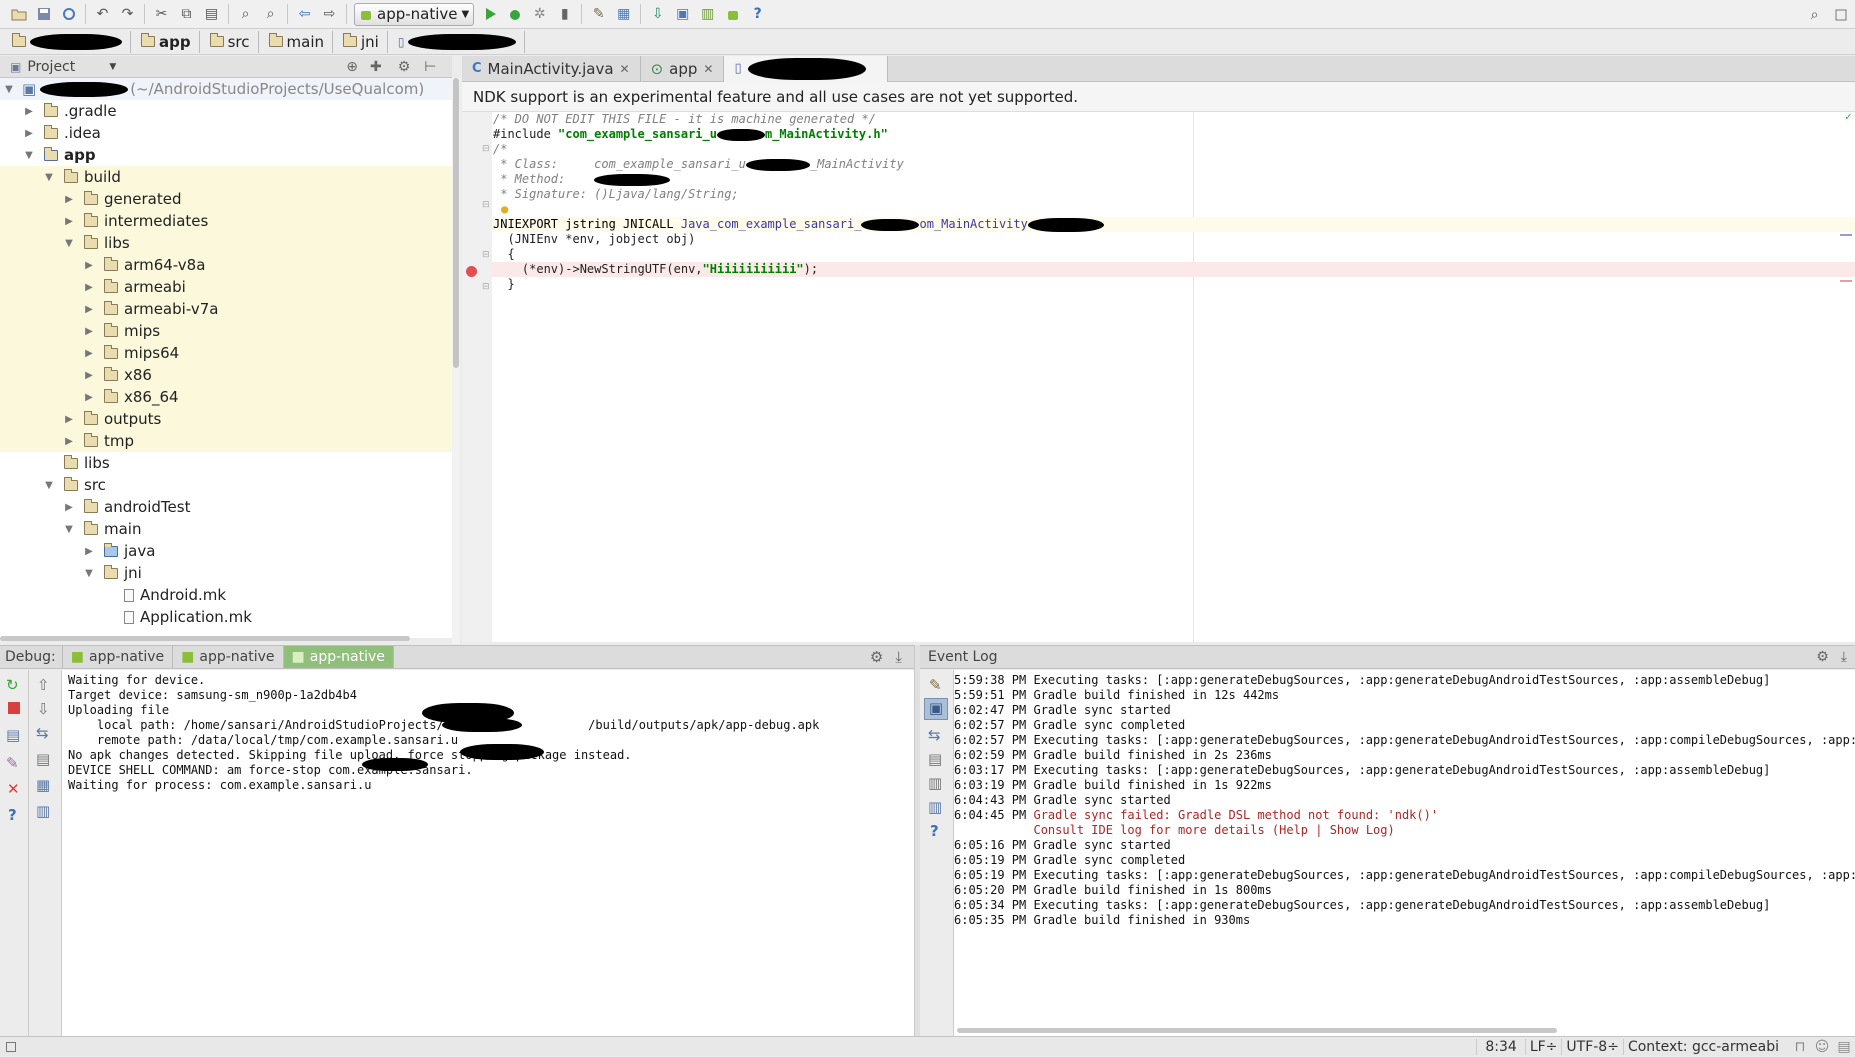  I want to click on tab-app: ⊙ app ✕, so click(683, 68).